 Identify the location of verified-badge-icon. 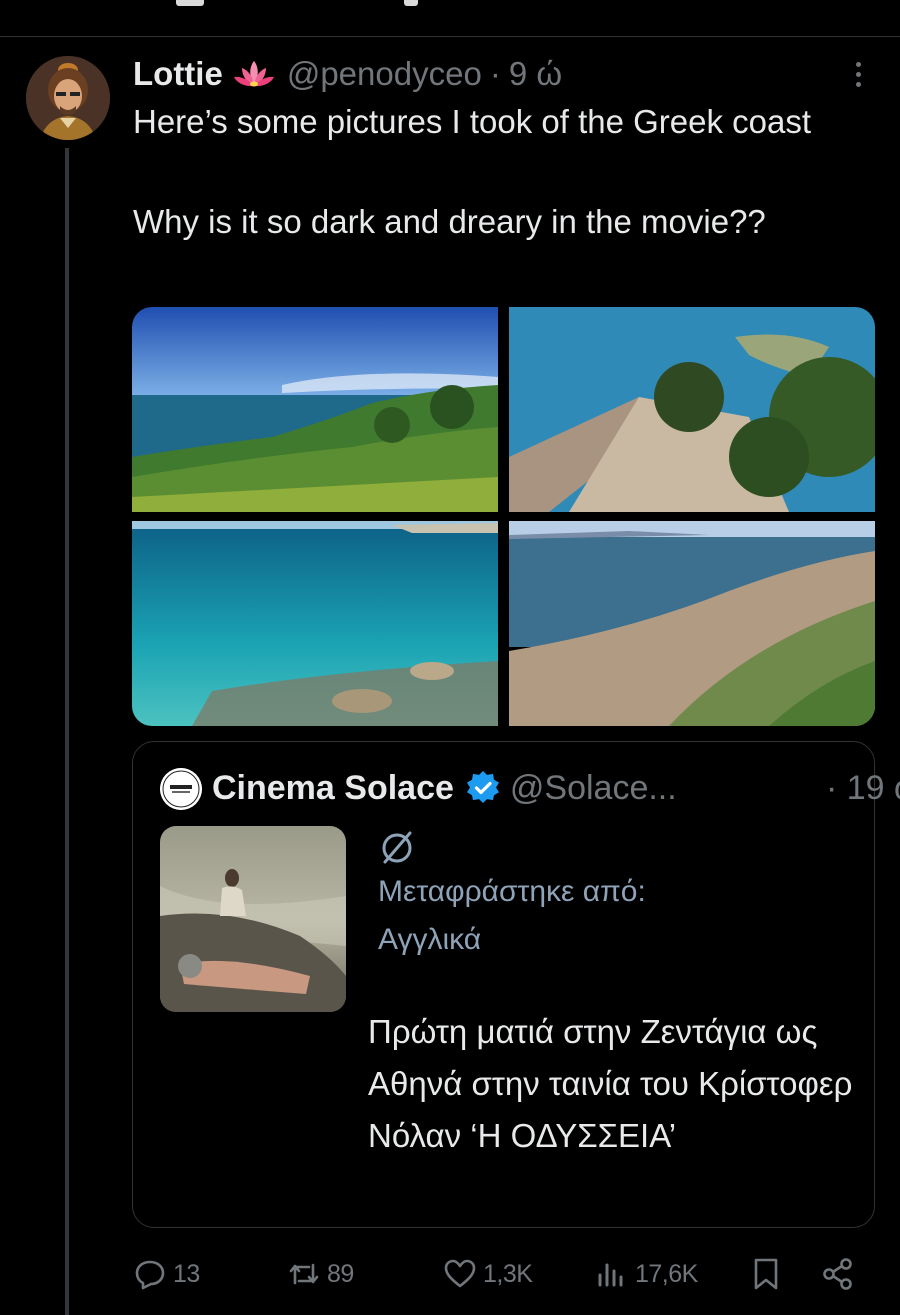
(482, 787).